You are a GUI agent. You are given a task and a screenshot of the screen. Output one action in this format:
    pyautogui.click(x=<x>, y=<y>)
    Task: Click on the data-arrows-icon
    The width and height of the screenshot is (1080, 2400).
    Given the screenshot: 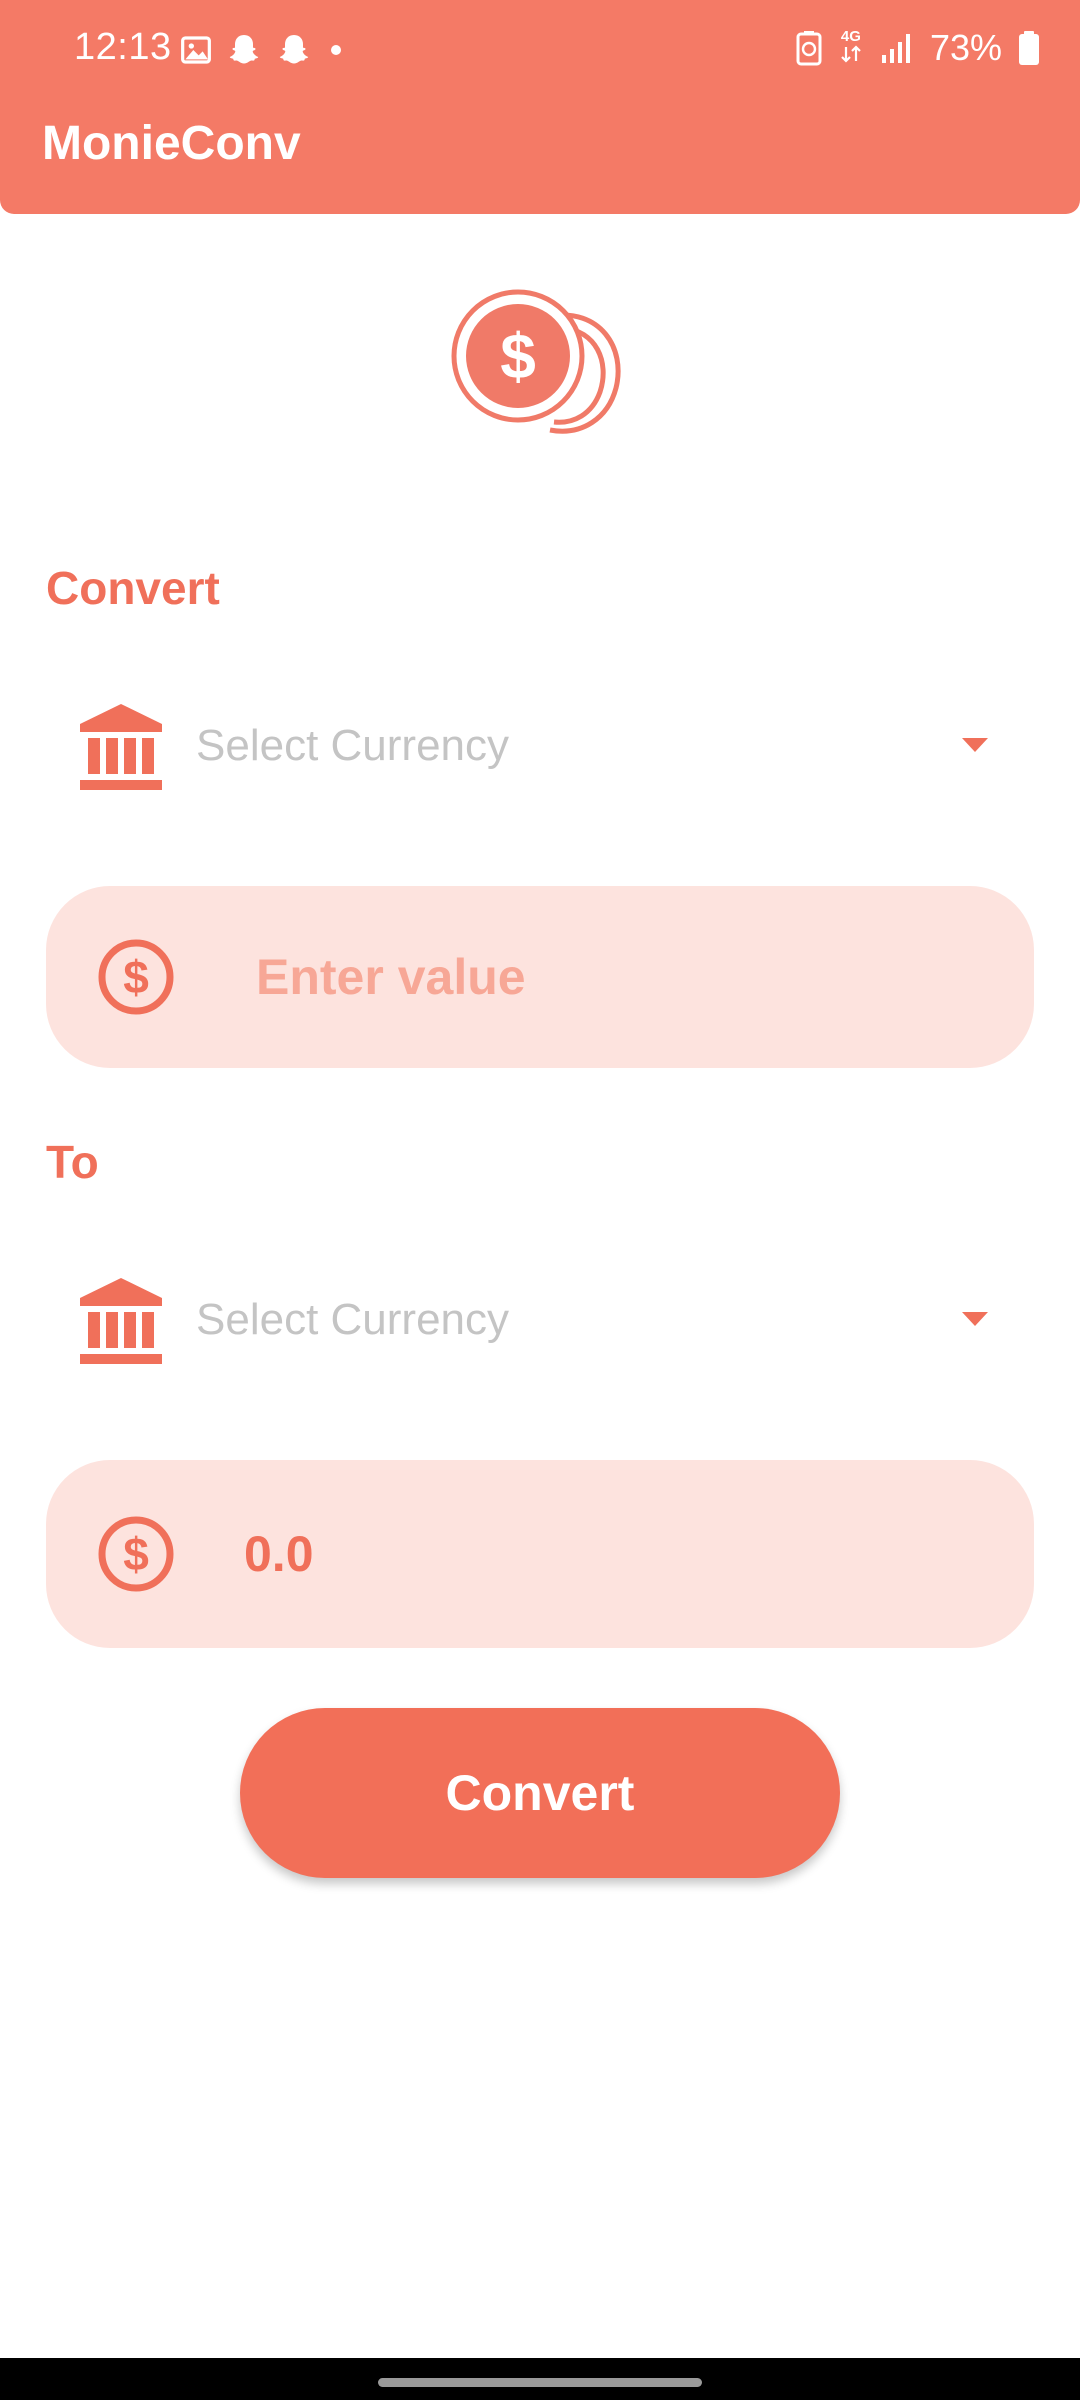 What is the action you would take?
    pyautogui.click(x=851, y=53)
    